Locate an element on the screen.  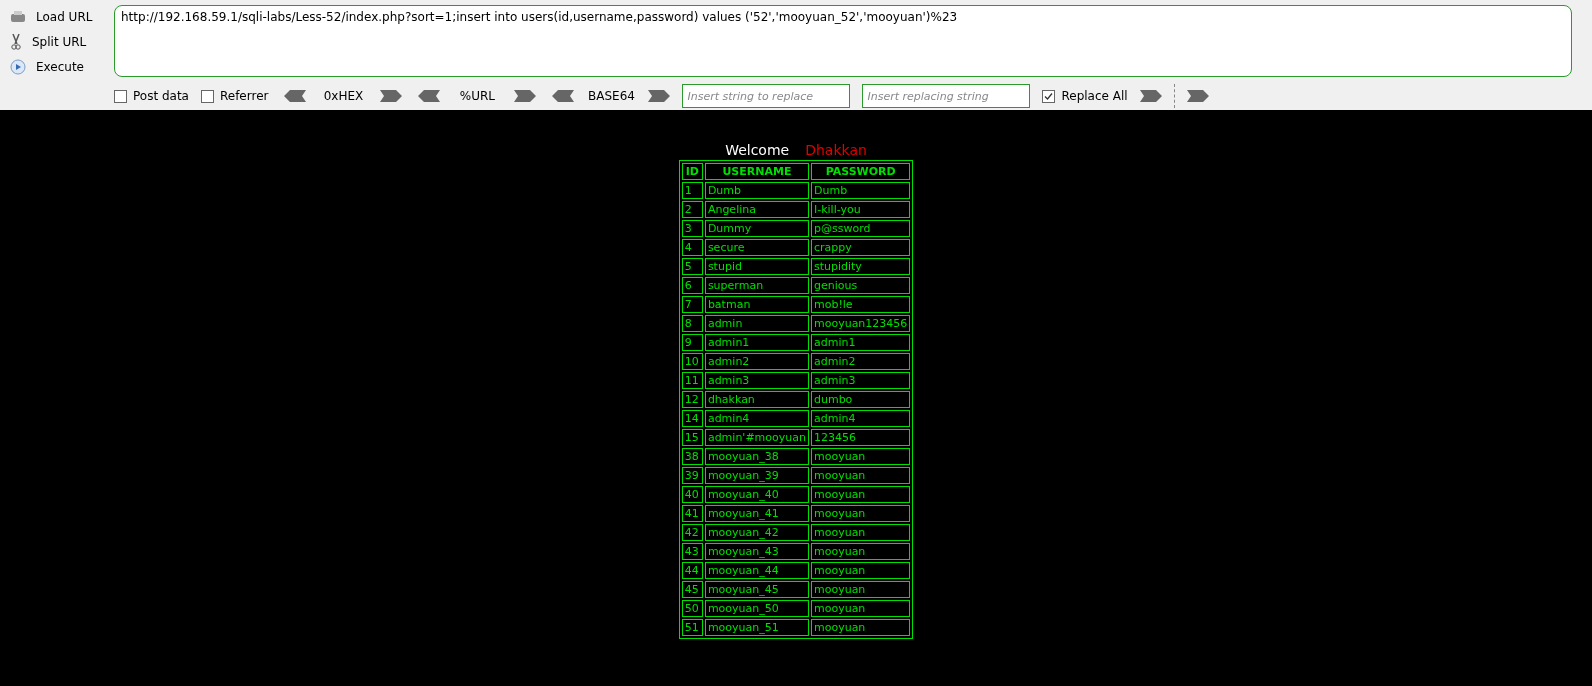
table-cell: mooyuan_40 is located at coordinates (756, 494).